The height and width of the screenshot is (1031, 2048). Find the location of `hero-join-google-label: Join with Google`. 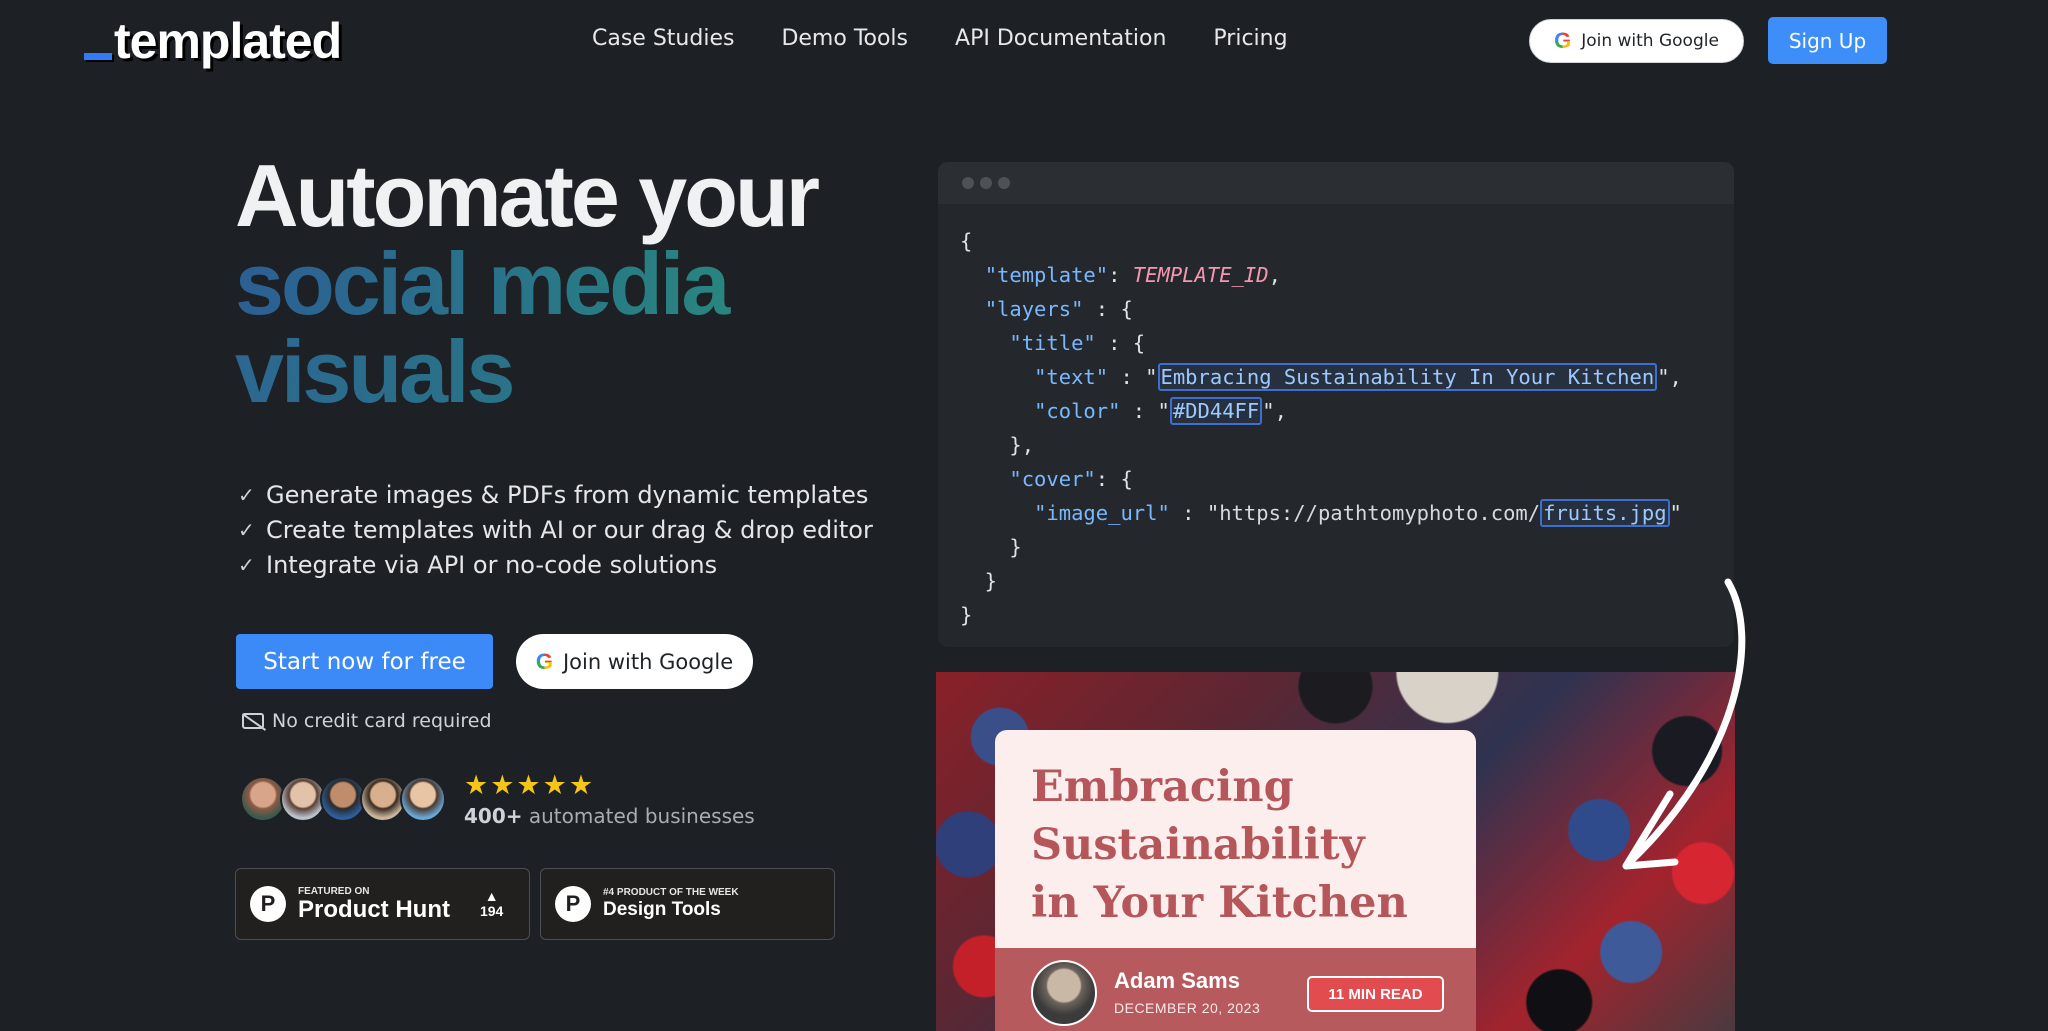

hero-join-google-label: Join with Google is located at coordinates (648, 661).